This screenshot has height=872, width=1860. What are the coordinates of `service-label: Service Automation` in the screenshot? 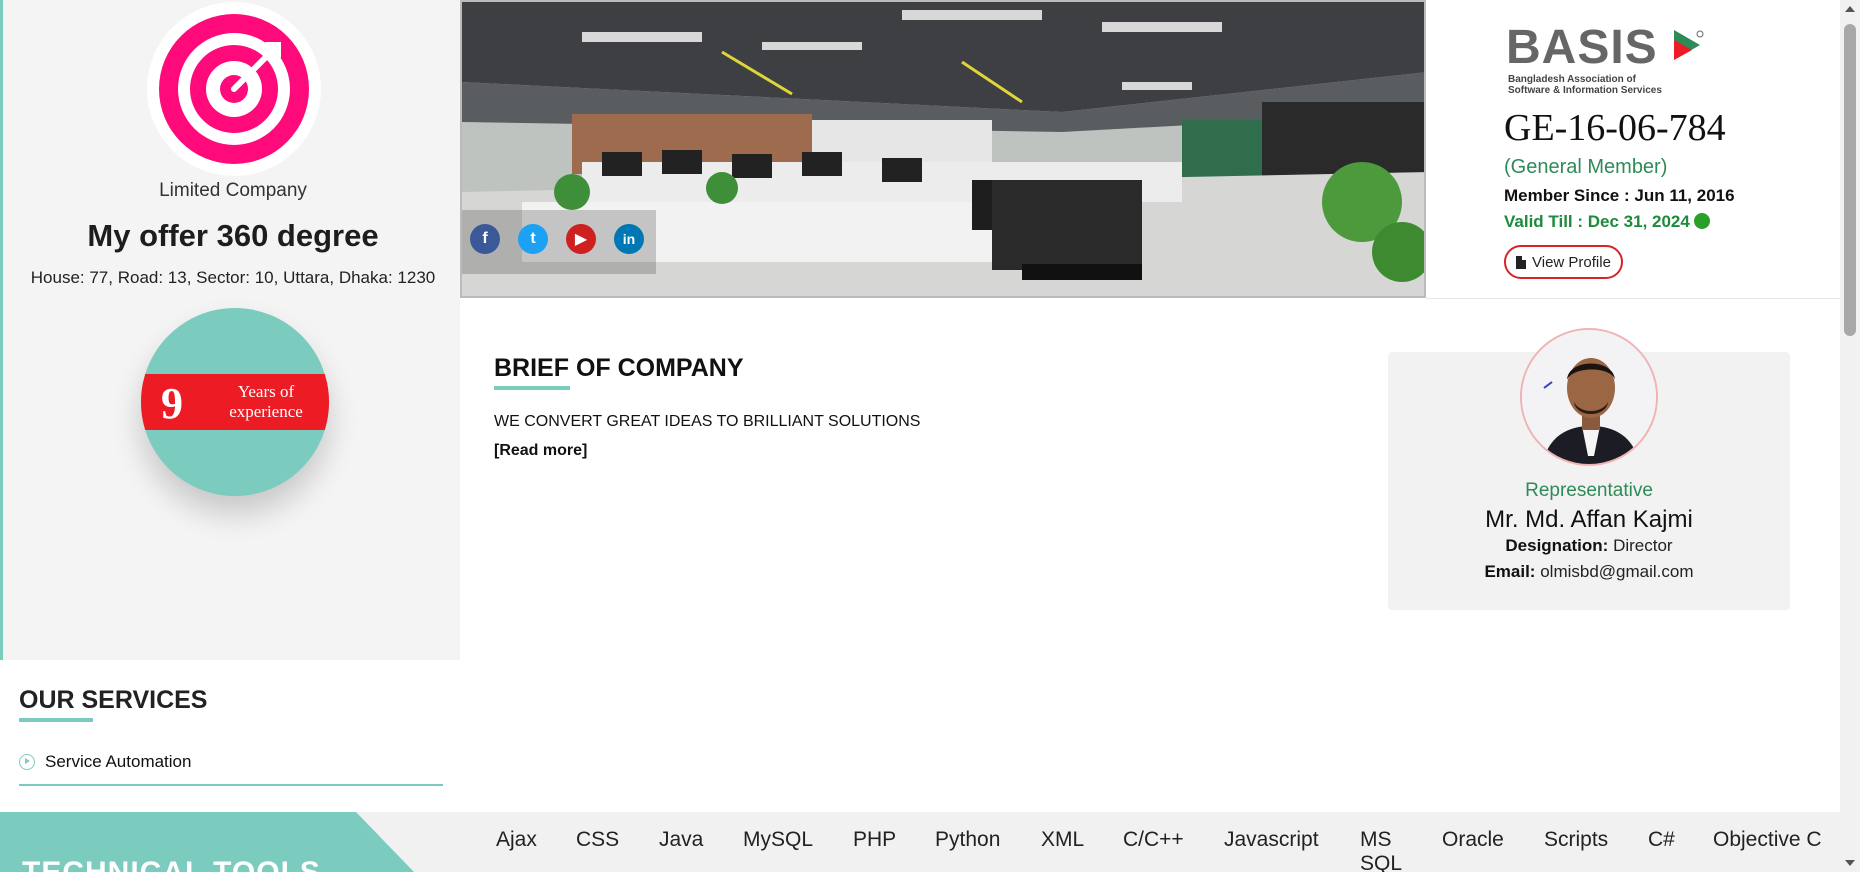 It's located at (118, 761).